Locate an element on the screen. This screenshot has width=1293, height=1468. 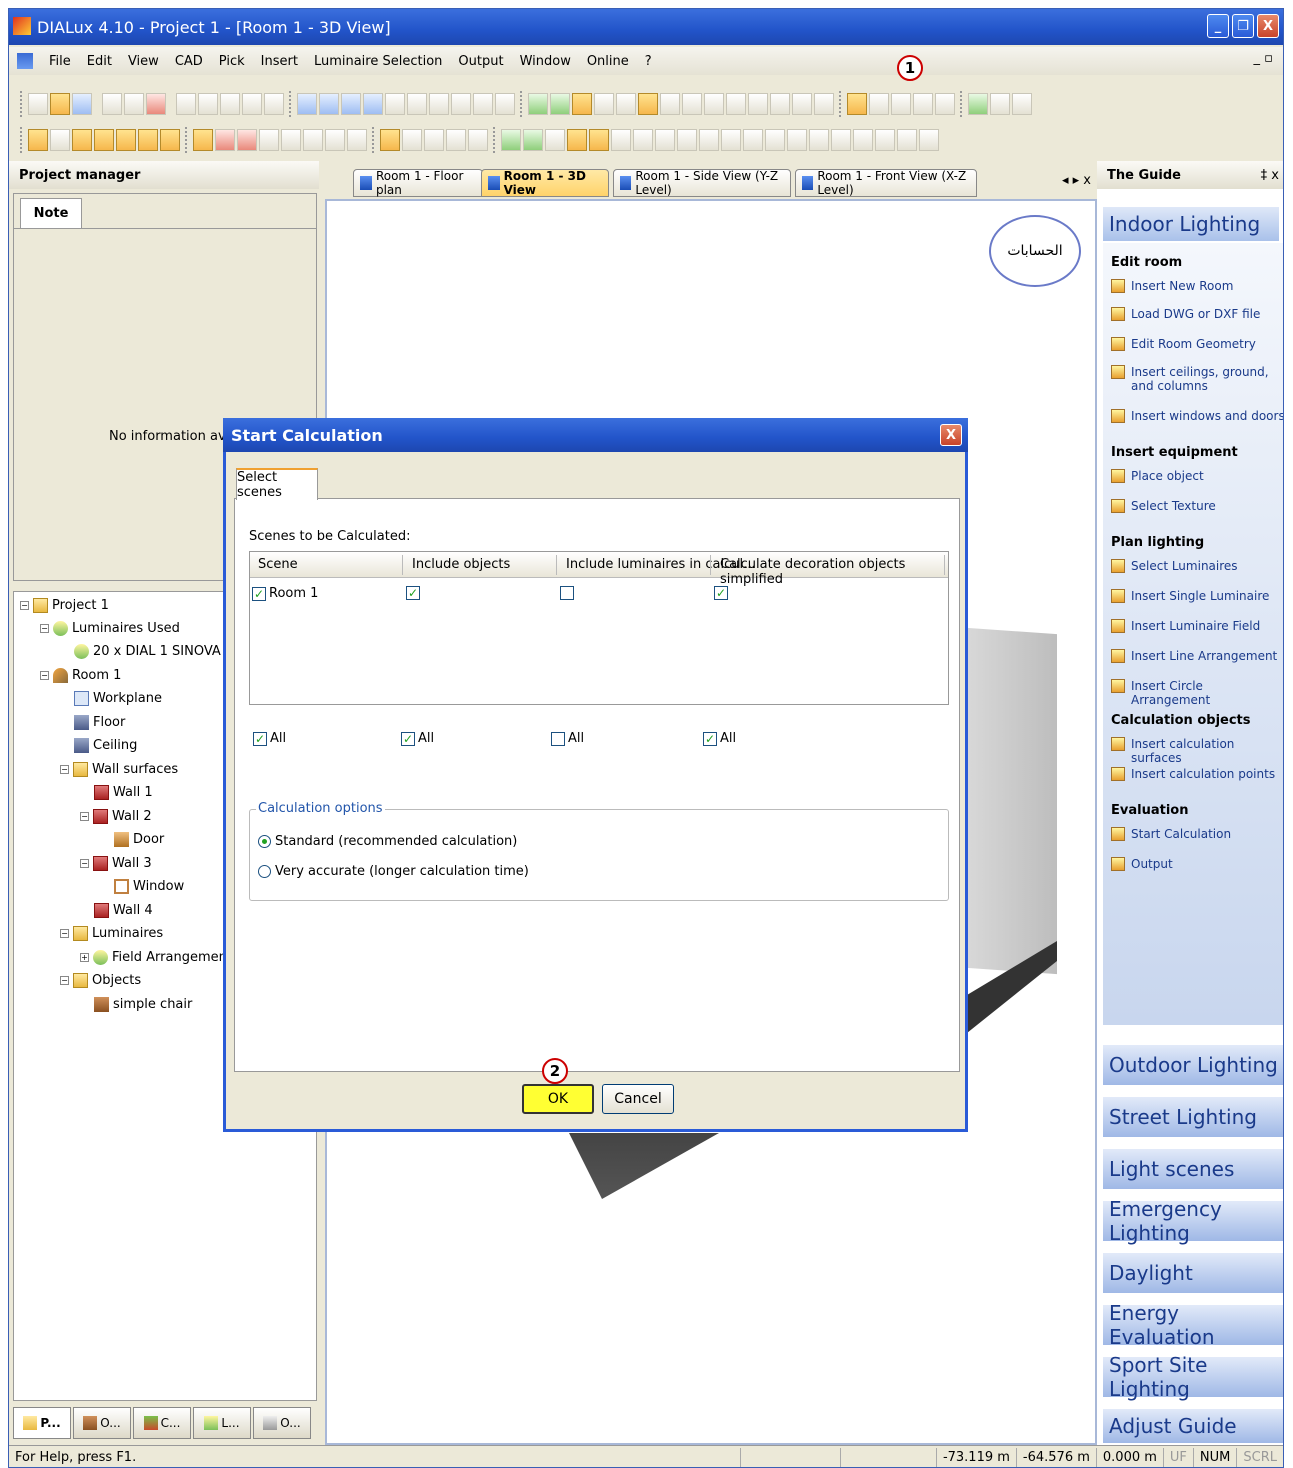
guide-outdoor-lighting: Outdoor Lighting is located at coordinates (1193, 1065).